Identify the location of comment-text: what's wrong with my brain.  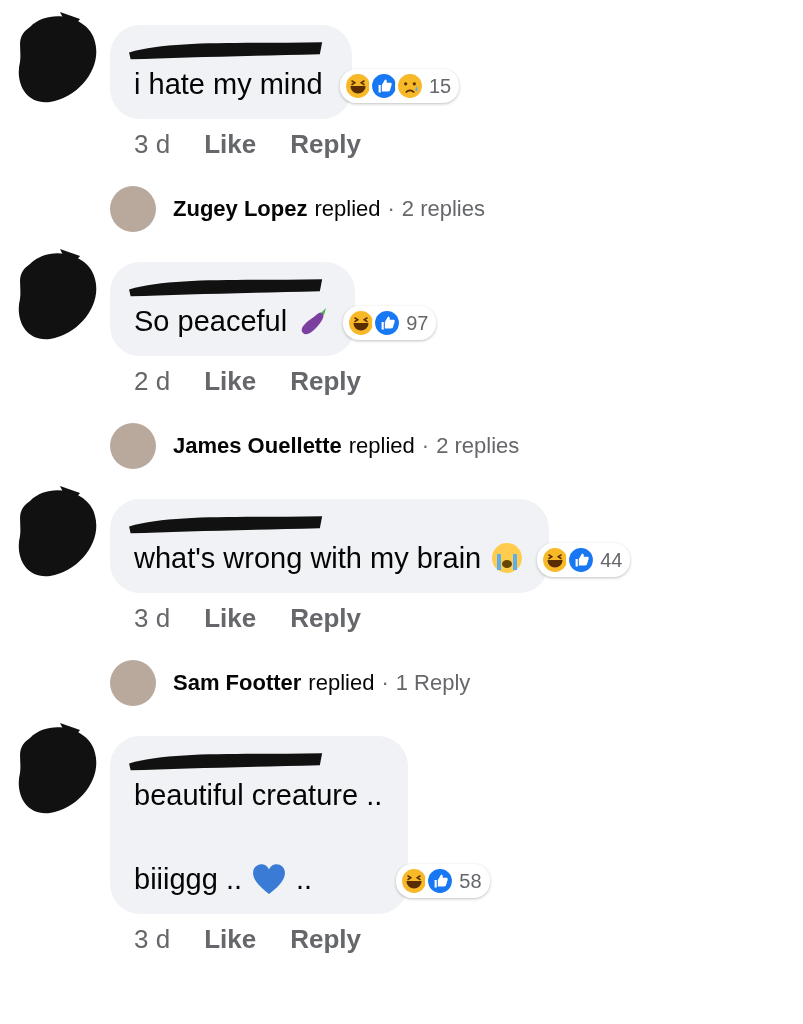
(308, 558).